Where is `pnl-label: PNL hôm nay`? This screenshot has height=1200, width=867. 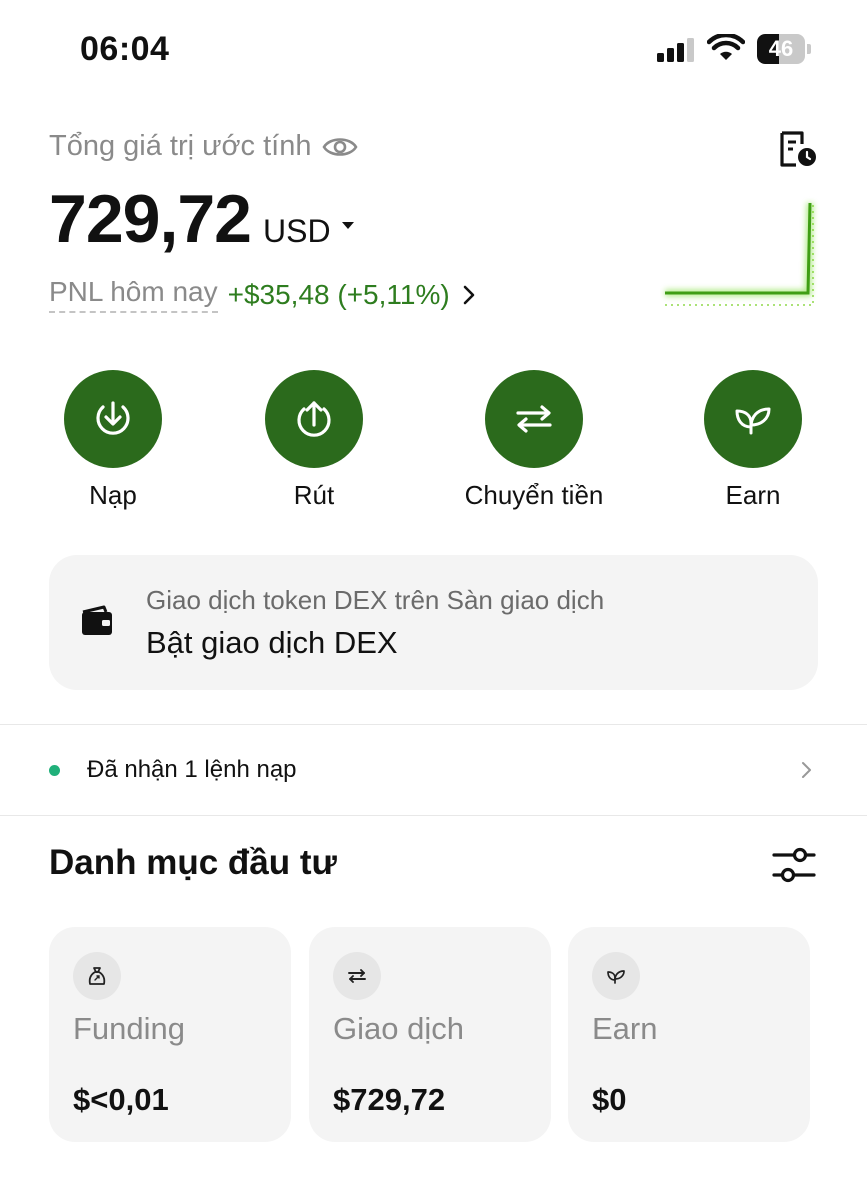
pnl-label: PNL hôm nay is located at coordinates (133, 294).